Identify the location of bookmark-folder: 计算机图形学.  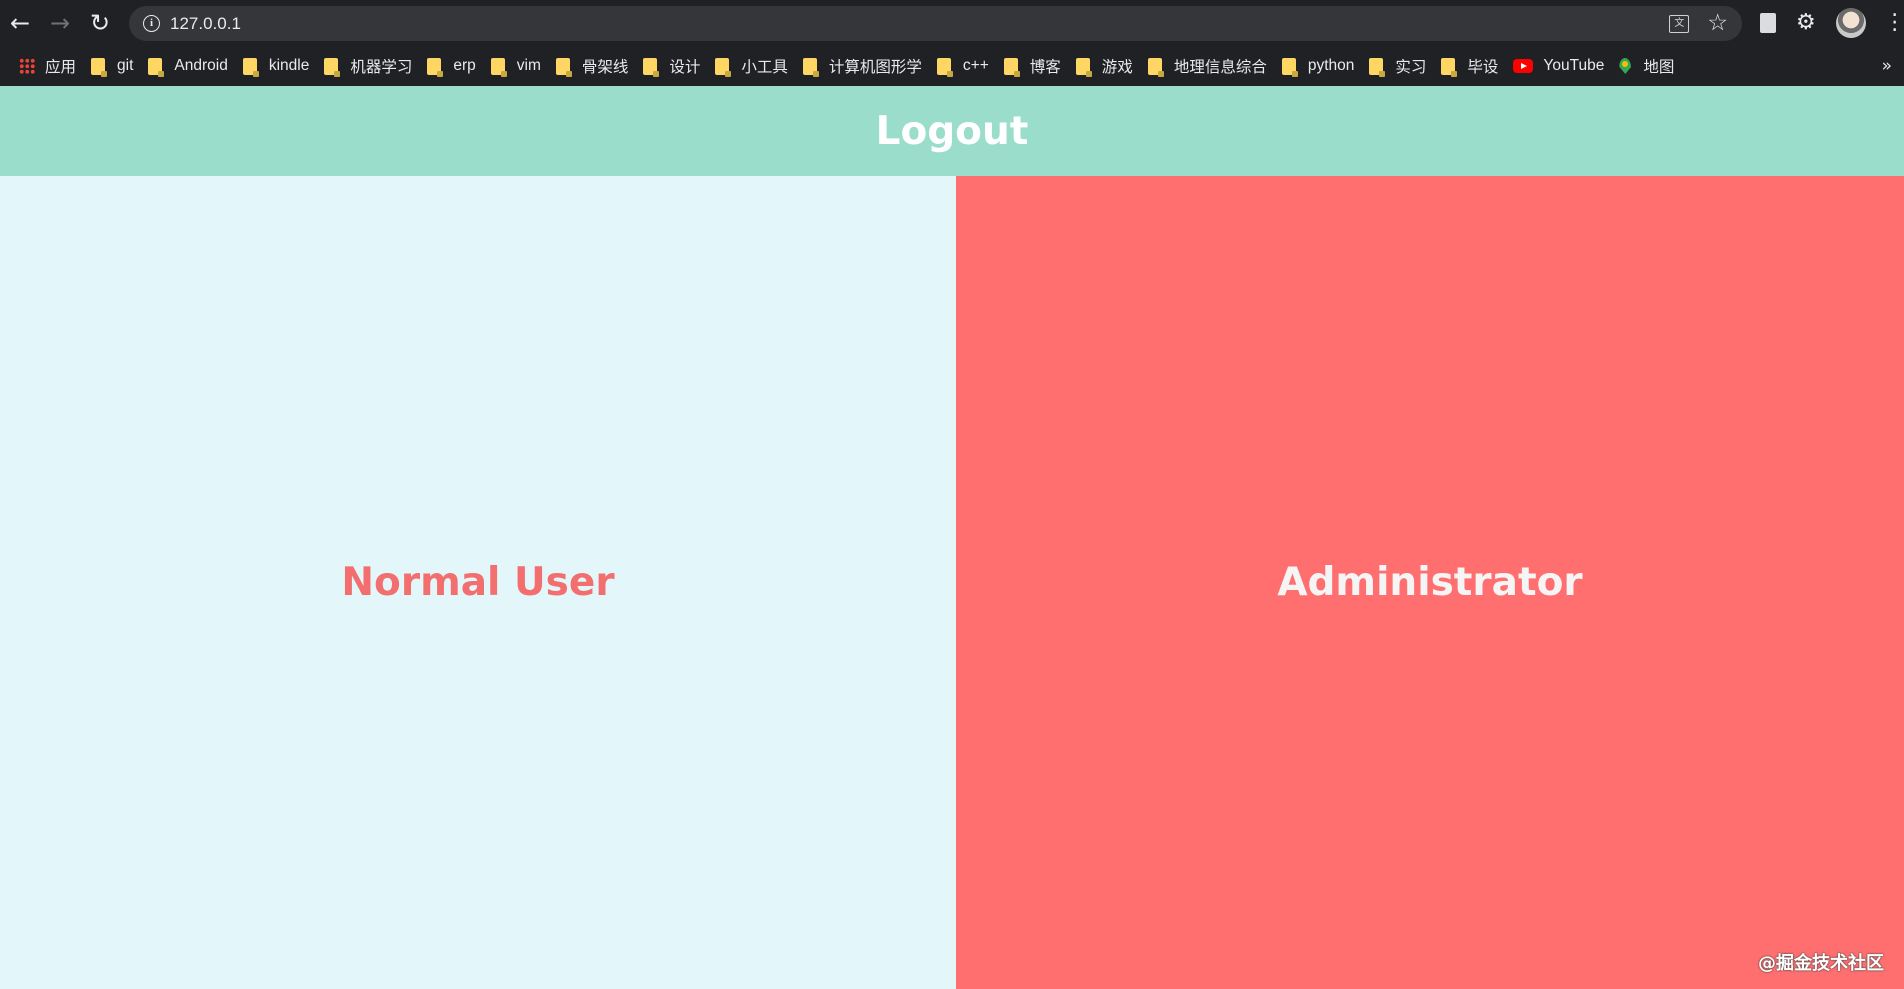
(864, 66).